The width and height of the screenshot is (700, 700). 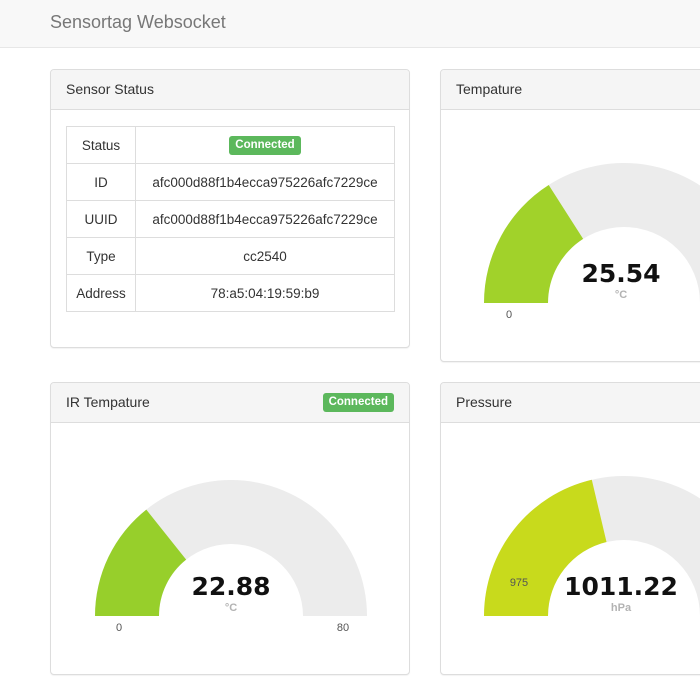 What do you see at coordinates (592, 242) in the screenshot?
I see `temperature-gauge: 25.54 °C 0` at bounding box center [592, 242].